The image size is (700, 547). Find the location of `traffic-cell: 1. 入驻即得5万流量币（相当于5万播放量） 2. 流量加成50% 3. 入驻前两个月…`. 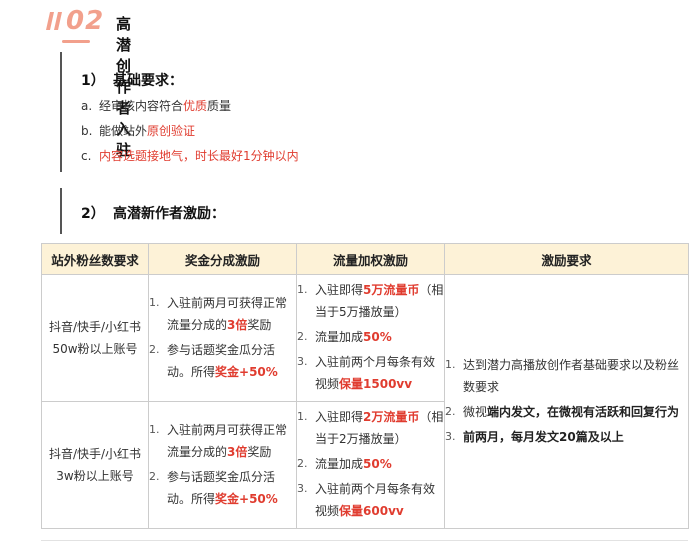

traffic-cell: 1. 入驻即得5万流量币（相当于5万播放量） 2. 流量加成50% 3. 入驻前两个月… is located at coordinates (370, 338).